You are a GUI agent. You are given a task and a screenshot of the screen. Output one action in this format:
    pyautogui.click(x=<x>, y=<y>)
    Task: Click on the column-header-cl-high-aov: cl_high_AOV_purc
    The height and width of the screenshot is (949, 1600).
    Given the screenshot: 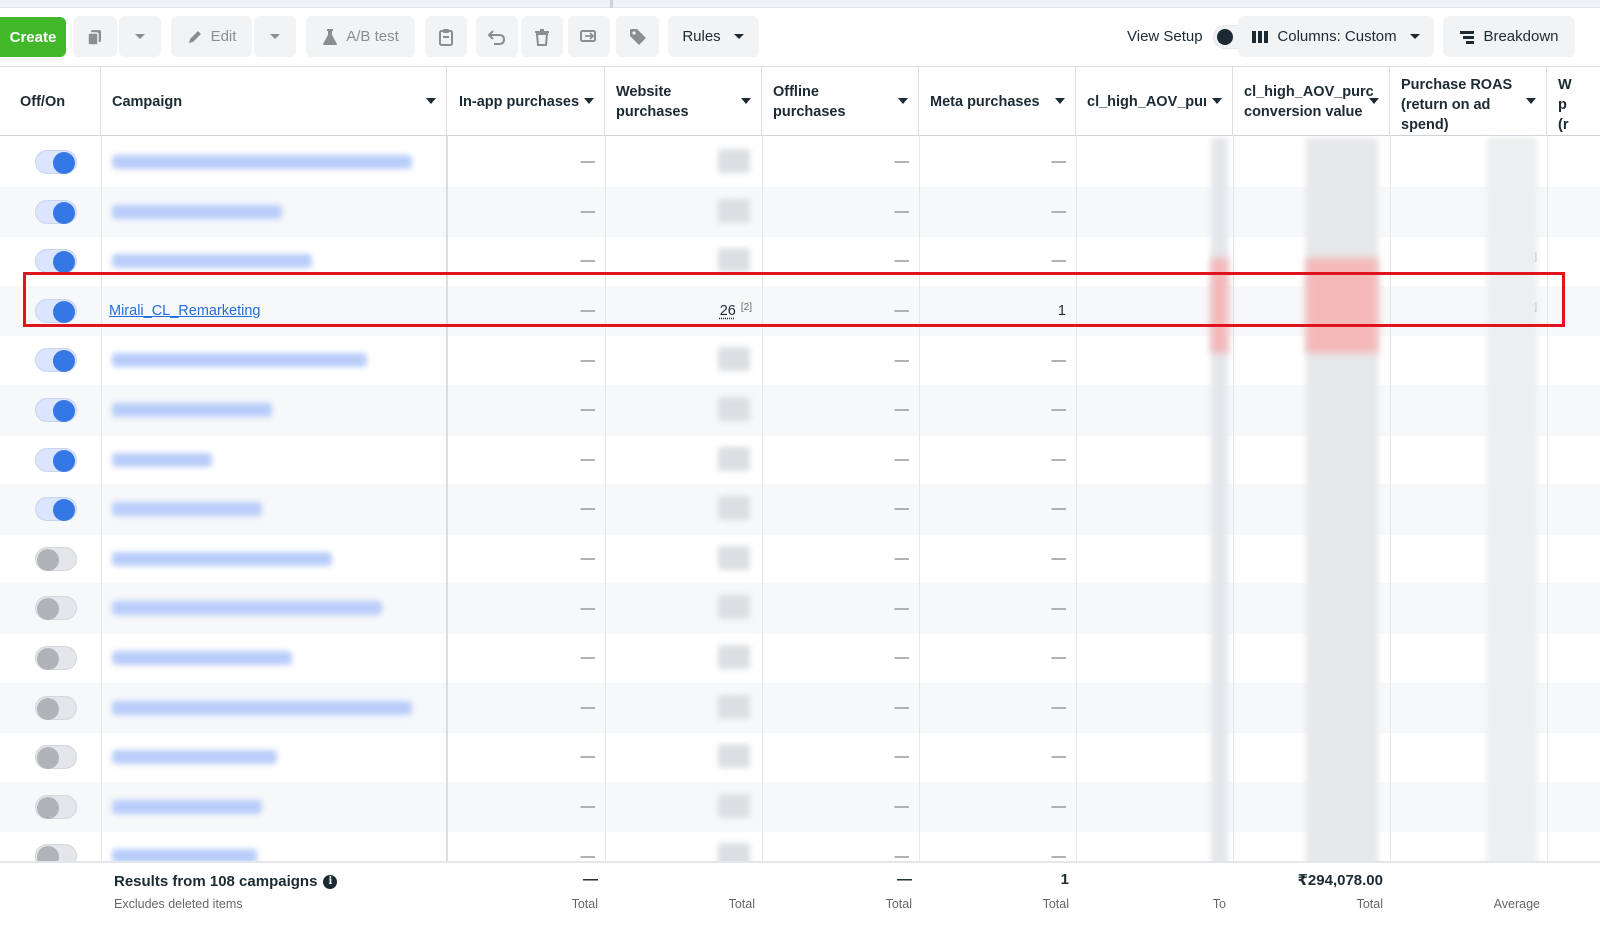 What is the action you would take?
    pyautogui.click(x=1154, y=101)
    